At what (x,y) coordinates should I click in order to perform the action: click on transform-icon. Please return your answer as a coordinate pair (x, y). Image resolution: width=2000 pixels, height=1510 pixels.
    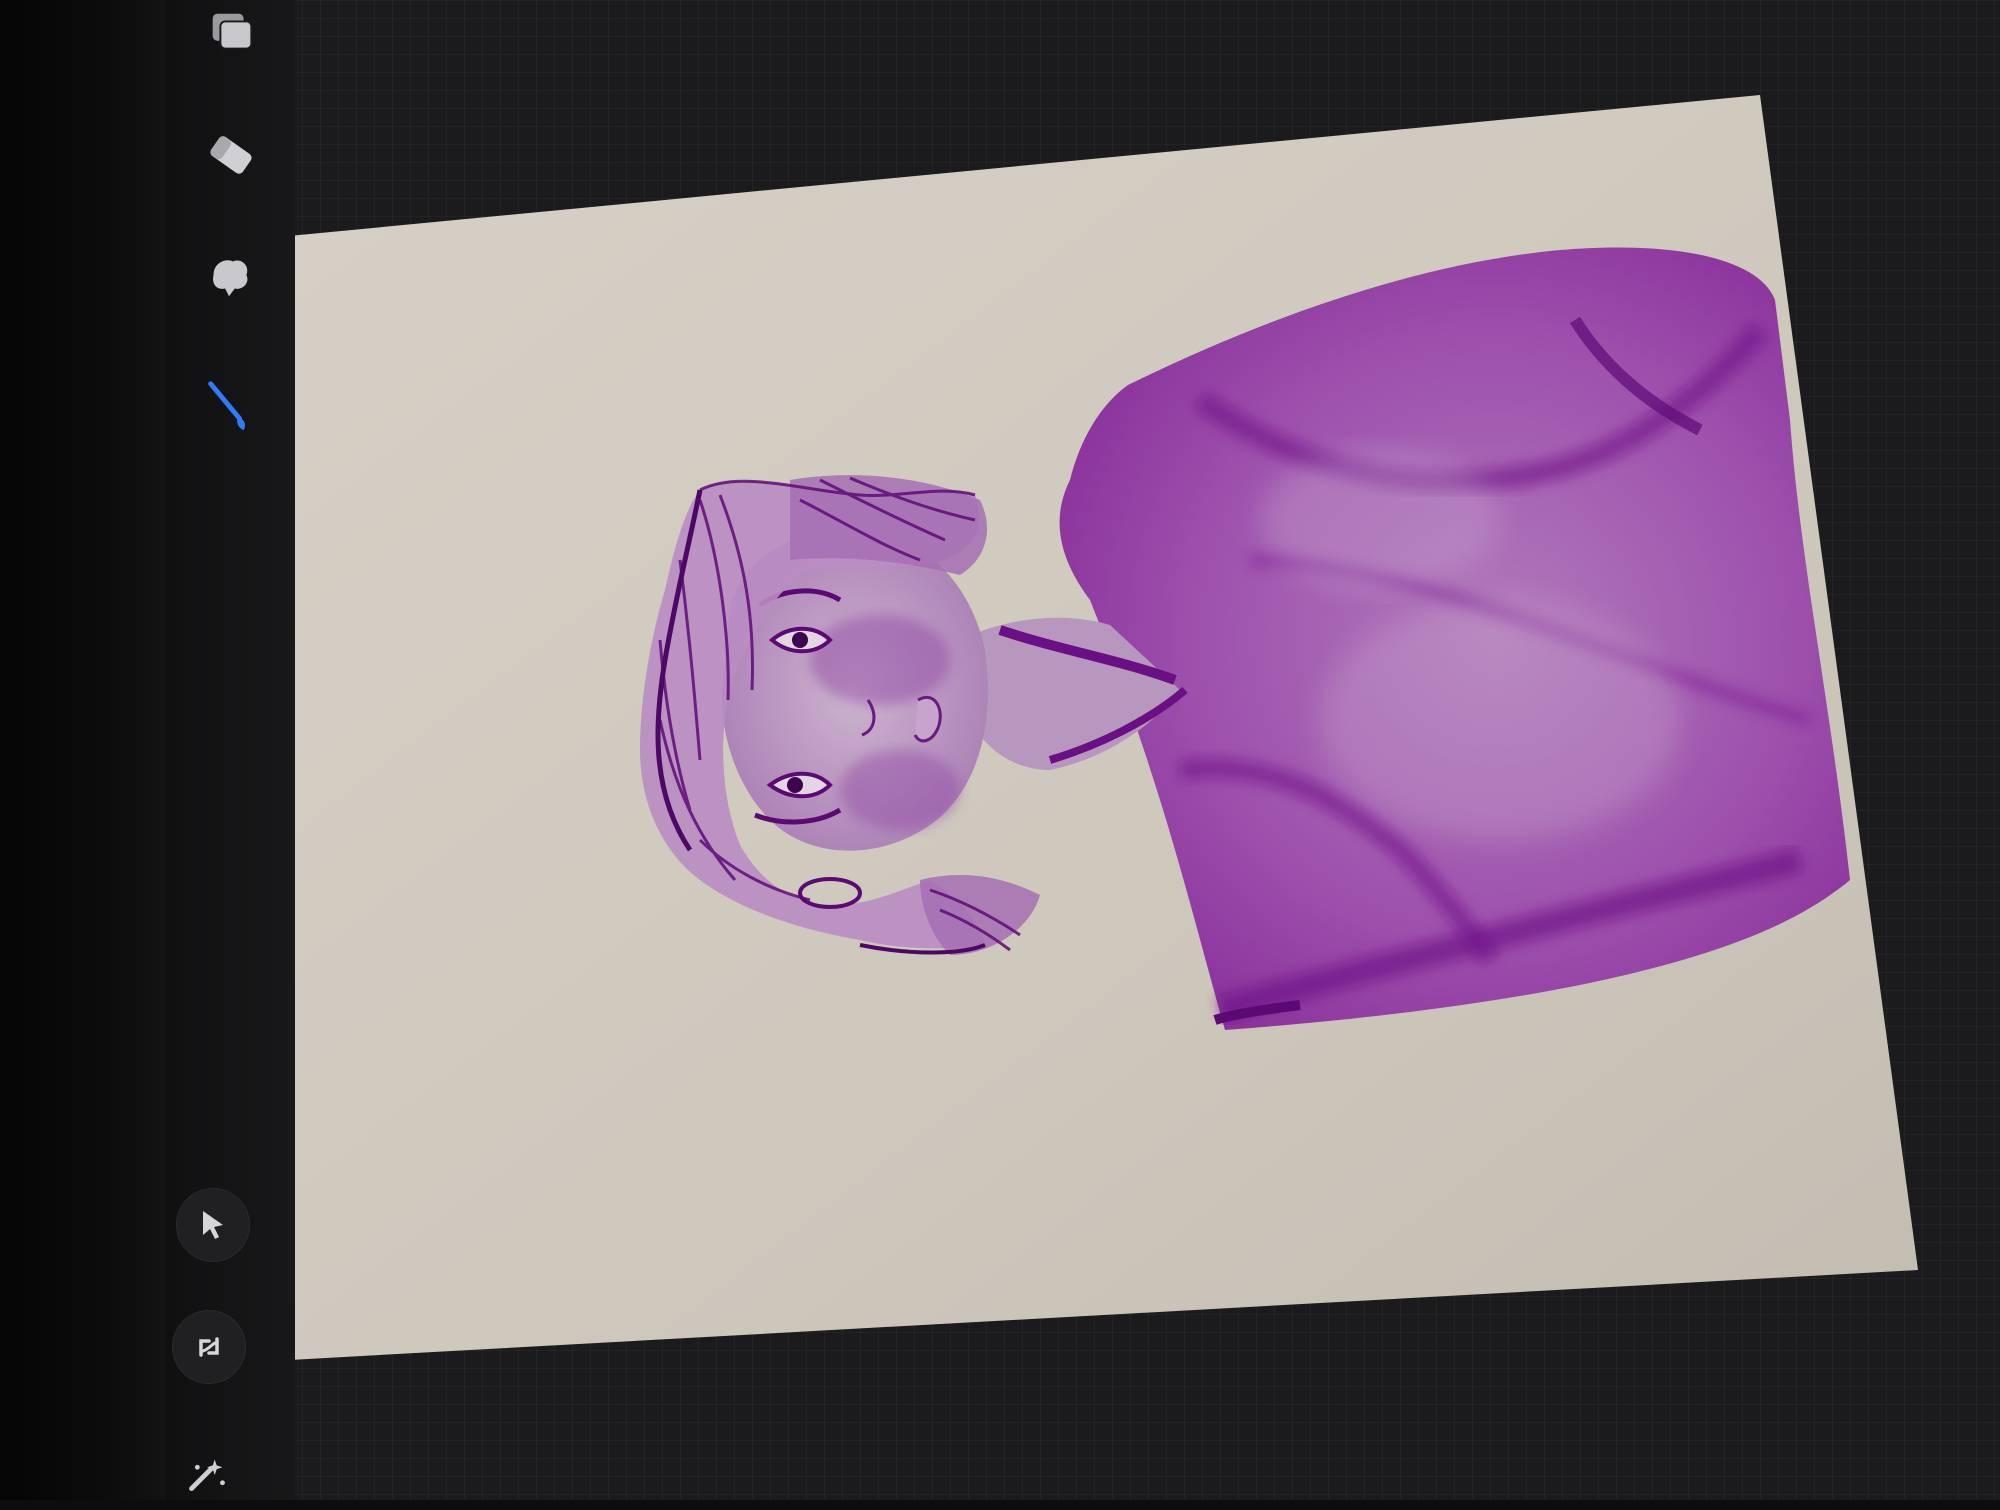
    Looking at the image, I should click on (209, 1347).